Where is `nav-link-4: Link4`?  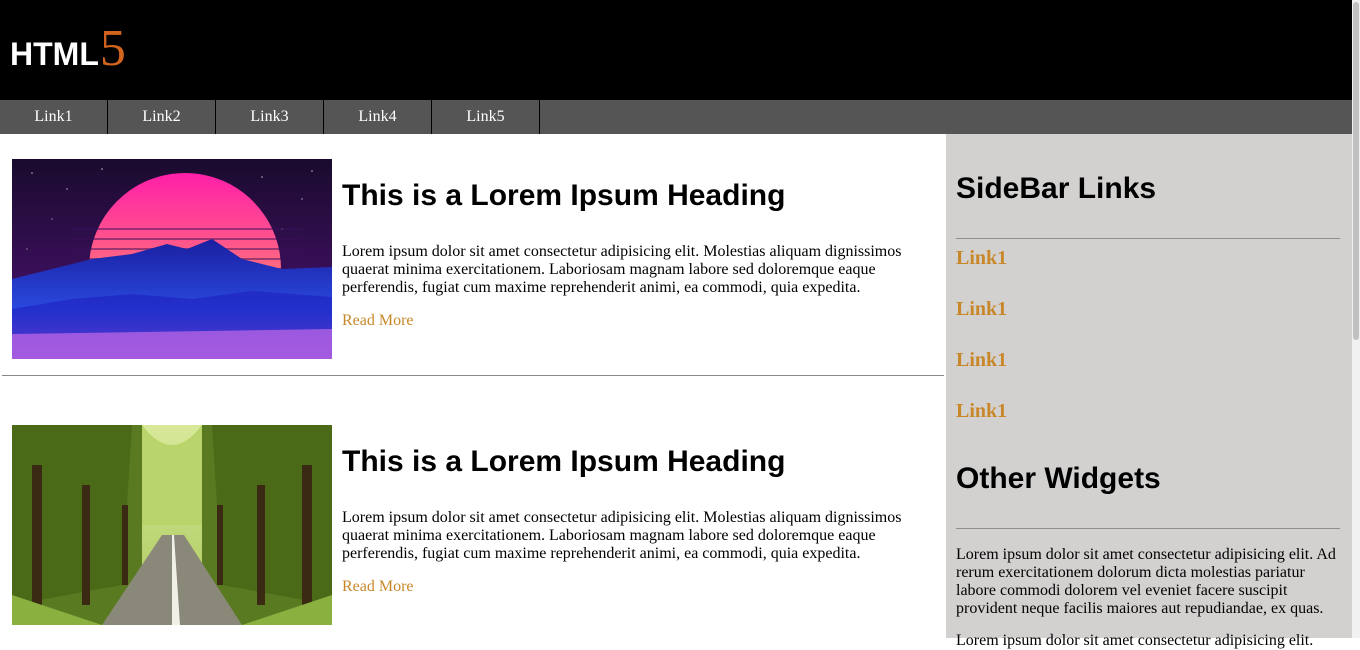
nav-link-4: Link4 is located at coordinates (378, 117).